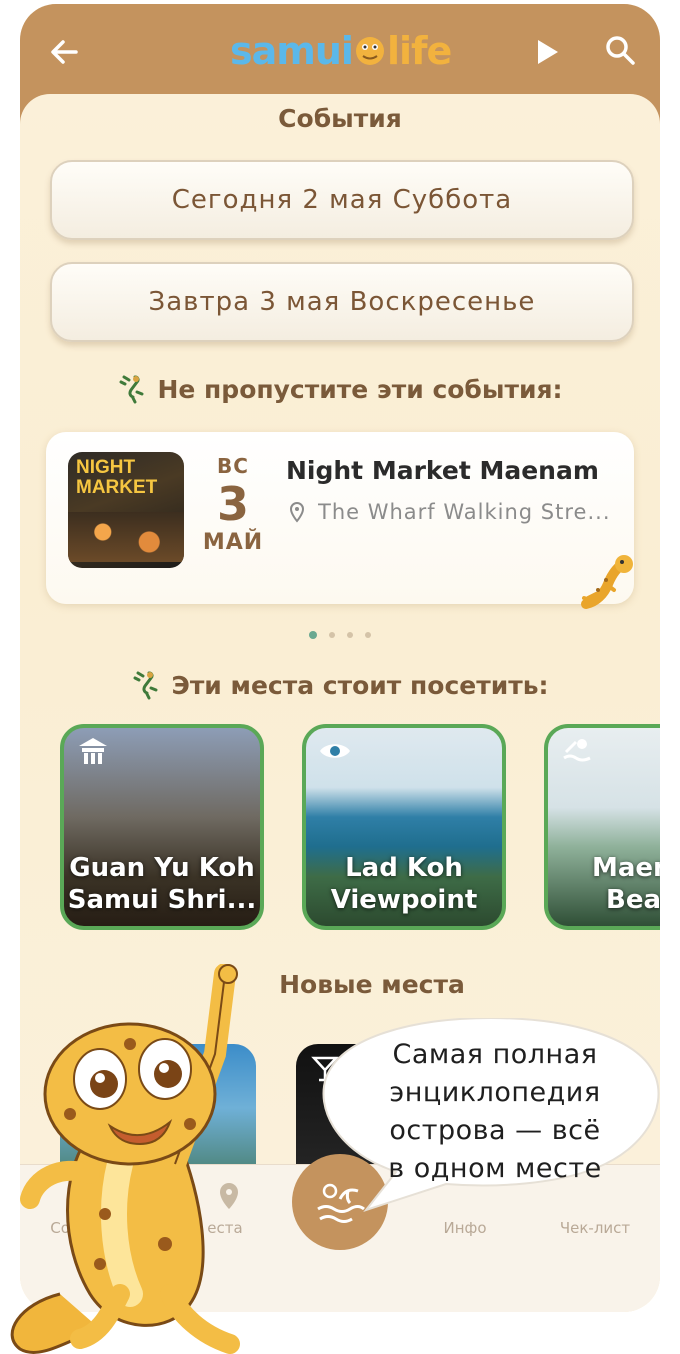 The image size is (680, 1354). I want to click on places-title: Эти места стоит посетить:, so click(360, 685).